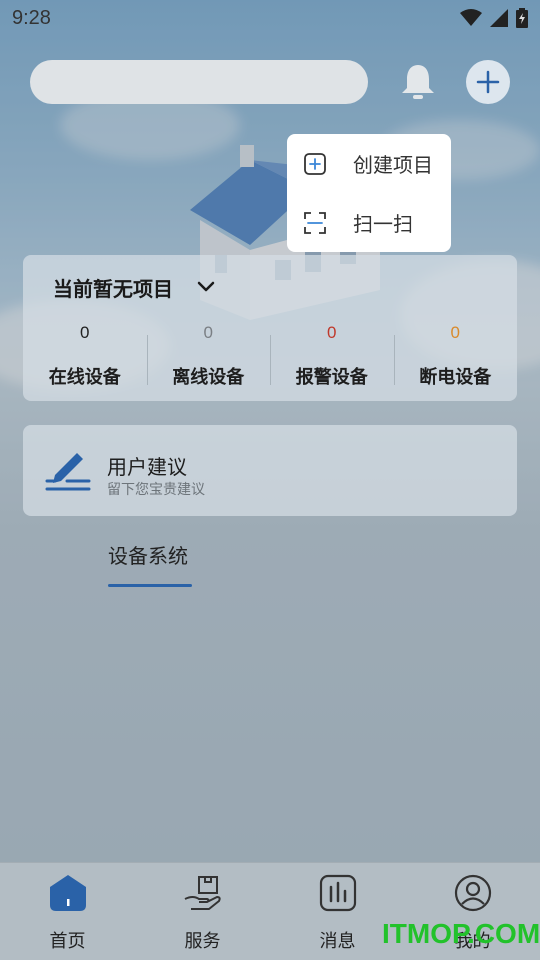 This screenshot has width=540, height=960. Describe the element at coordinates (393, 165) in the screenshot. I see `menu-item-label: 创建项目` at that location.